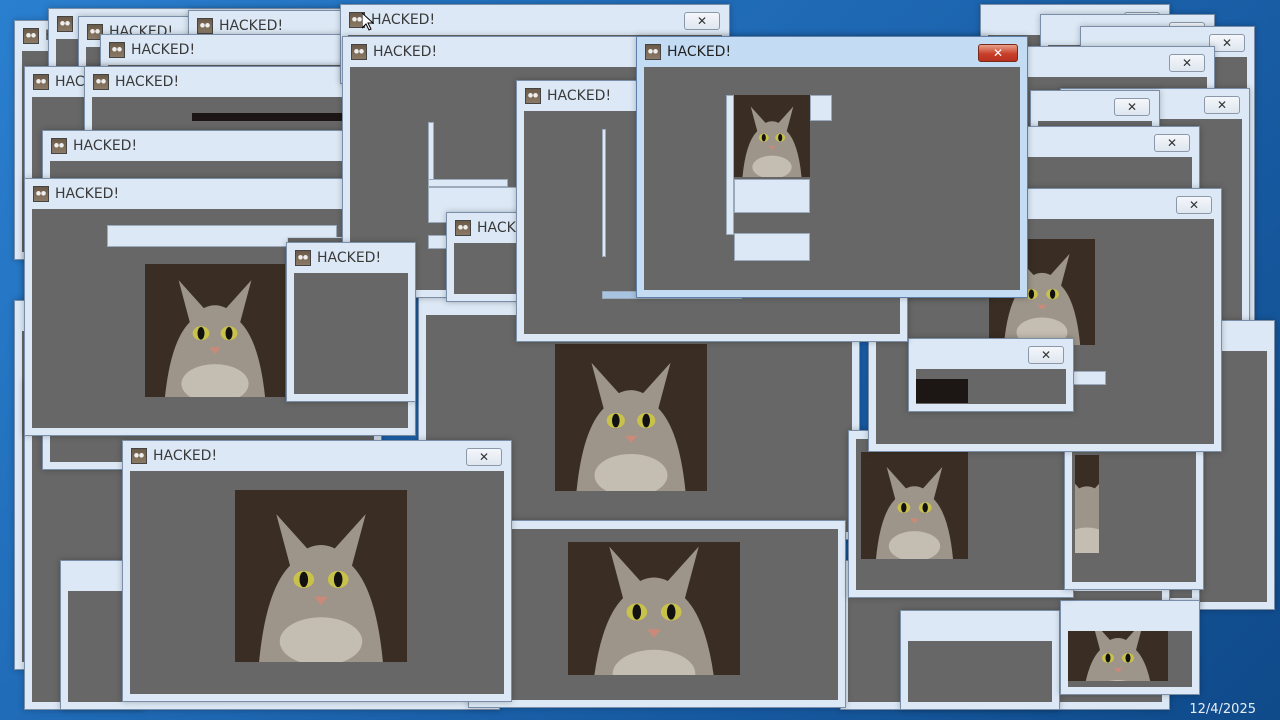 This screenshot has width=1280, height=720. I want to click on hacked-window: ✕, so click(991, 375).